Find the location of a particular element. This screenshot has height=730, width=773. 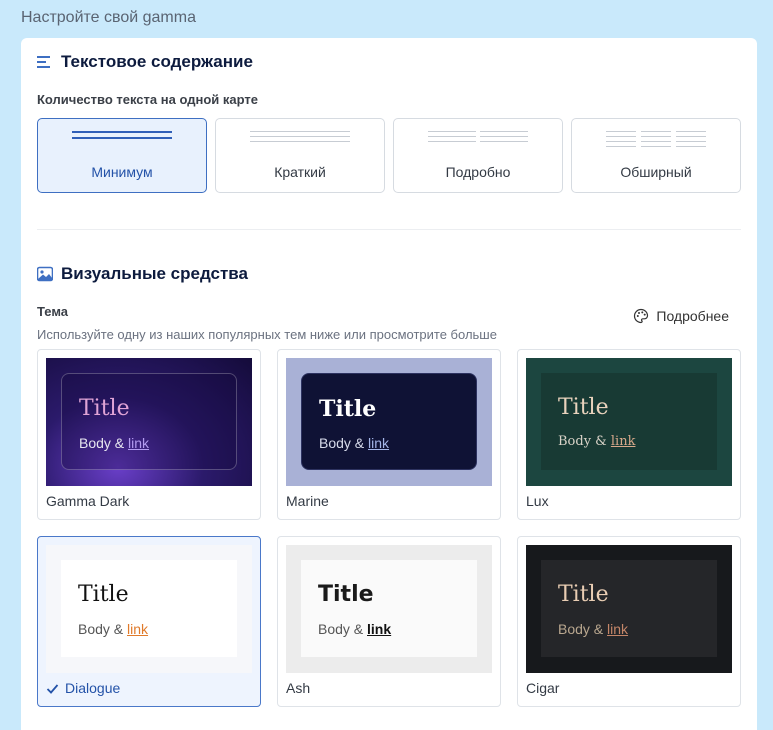

amount-option-brief: Краткий is located at coordinates (300, 155).